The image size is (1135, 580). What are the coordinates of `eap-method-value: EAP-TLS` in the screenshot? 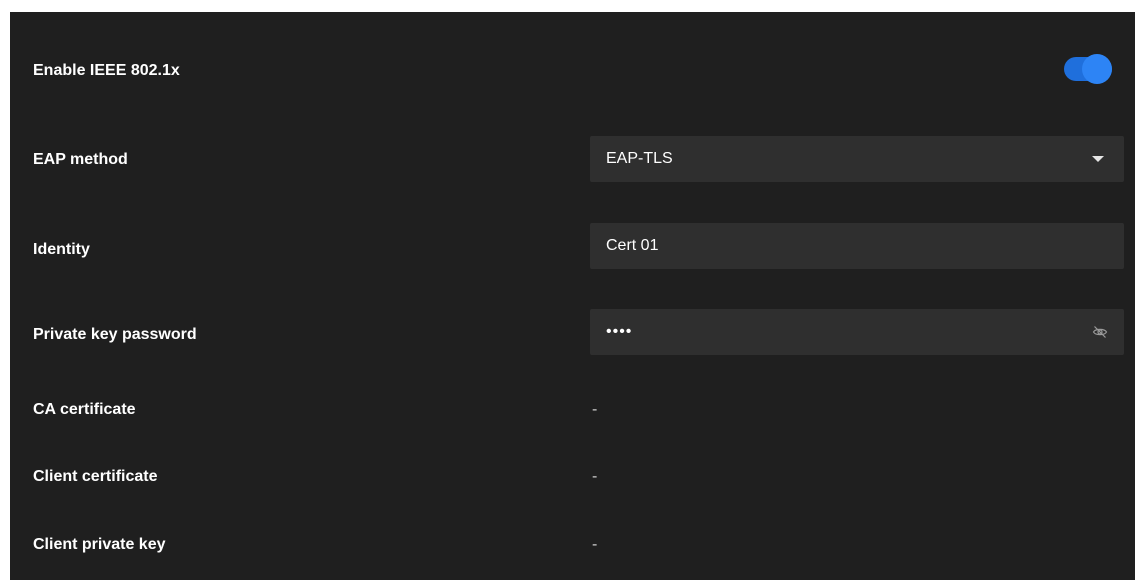 It's located at (639, 158).